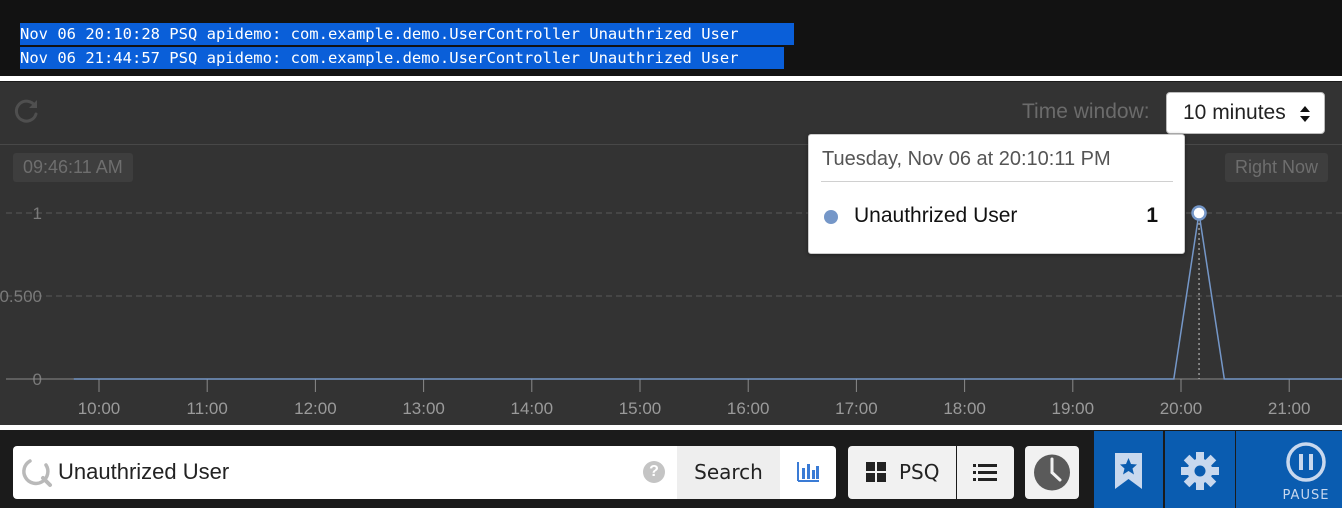 The width and height of the screenshot is (1342, 508). I want to click on list-icon, so click(985, 472).